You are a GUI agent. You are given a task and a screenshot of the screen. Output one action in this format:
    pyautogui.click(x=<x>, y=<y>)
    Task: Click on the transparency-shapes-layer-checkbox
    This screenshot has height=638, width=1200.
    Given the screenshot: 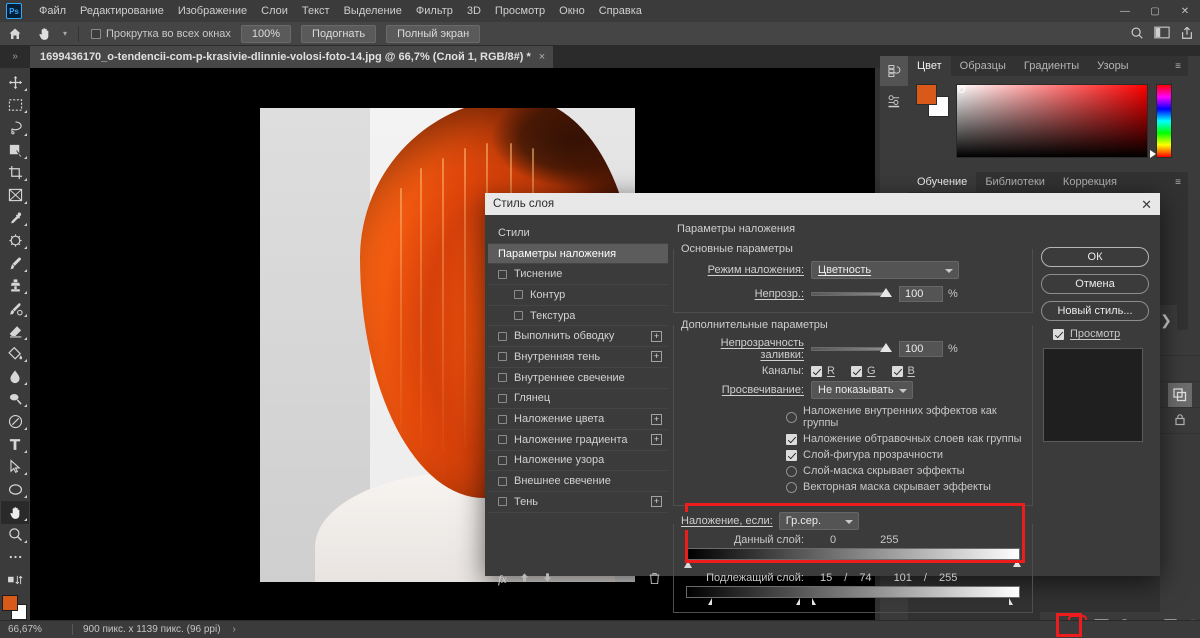 What is the action you would take?
    pyautogui.click(x=791, y=455)
    